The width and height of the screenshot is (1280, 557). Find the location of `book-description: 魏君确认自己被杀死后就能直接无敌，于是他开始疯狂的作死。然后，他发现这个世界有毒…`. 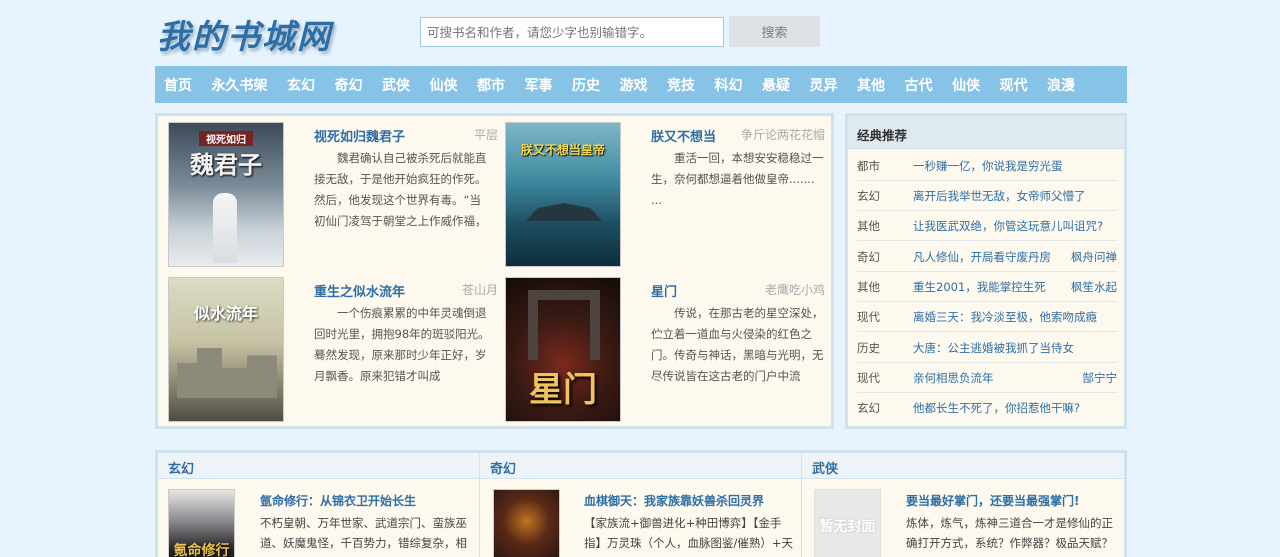

book-description: 魏君确认自己被杀死后就能直接无敌，于是他开始疯狂的作死。然后，他发现这个世界有毒… is located at coordinates (400, 189).